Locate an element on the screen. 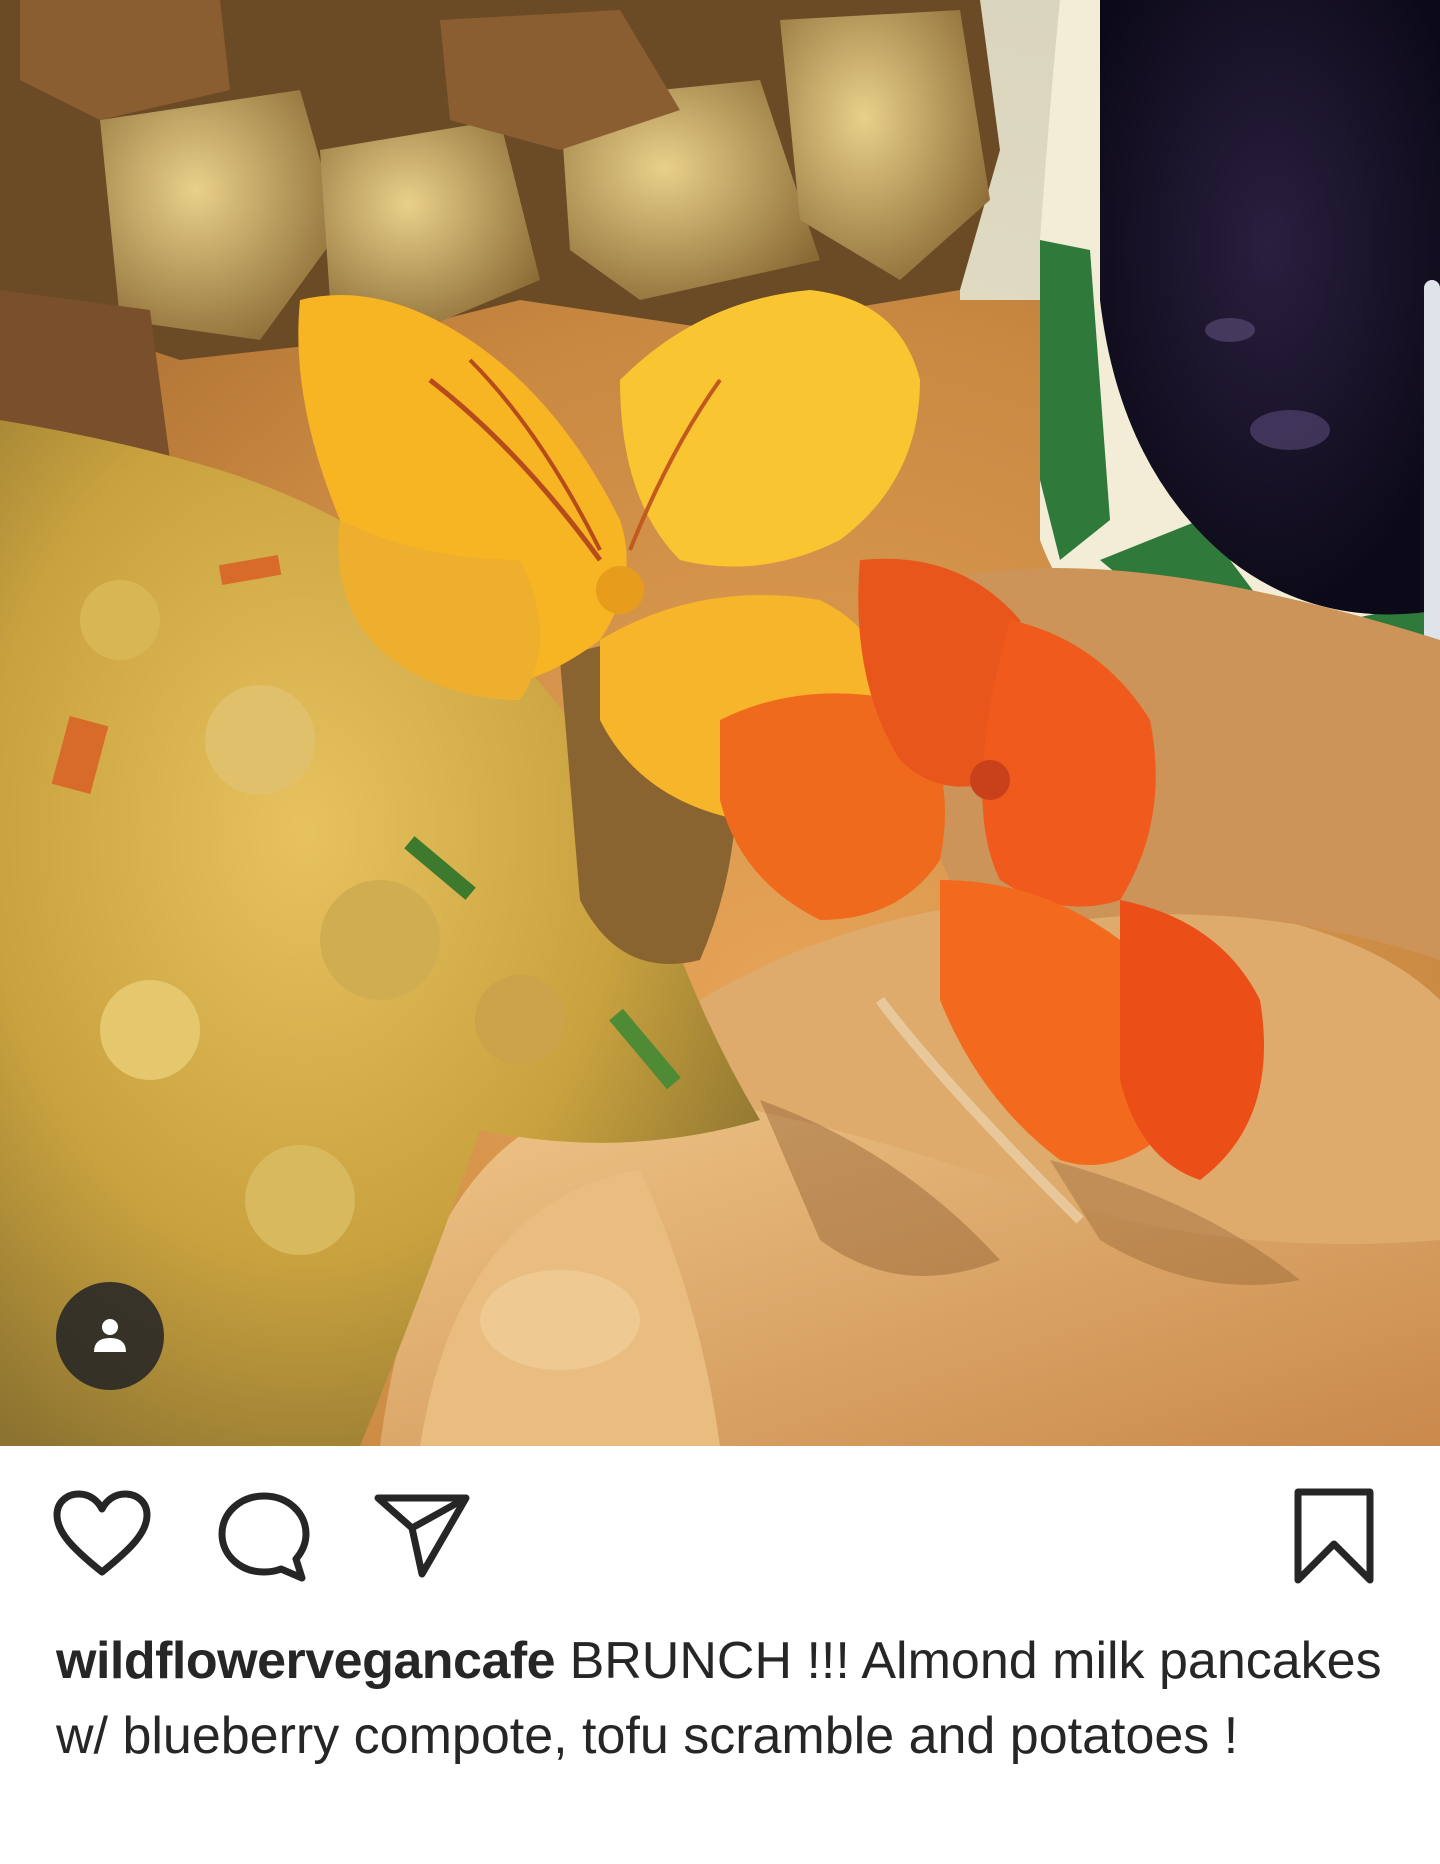  comment-bubble-icon is located at coordinates (264, 1537).